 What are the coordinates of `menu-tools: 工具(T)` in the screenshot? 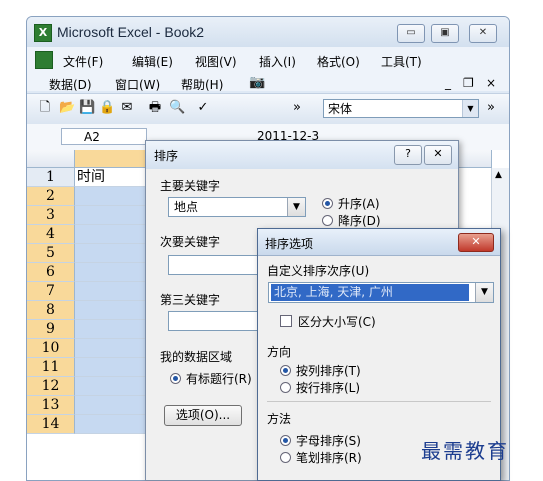 It's located at (401, 61).